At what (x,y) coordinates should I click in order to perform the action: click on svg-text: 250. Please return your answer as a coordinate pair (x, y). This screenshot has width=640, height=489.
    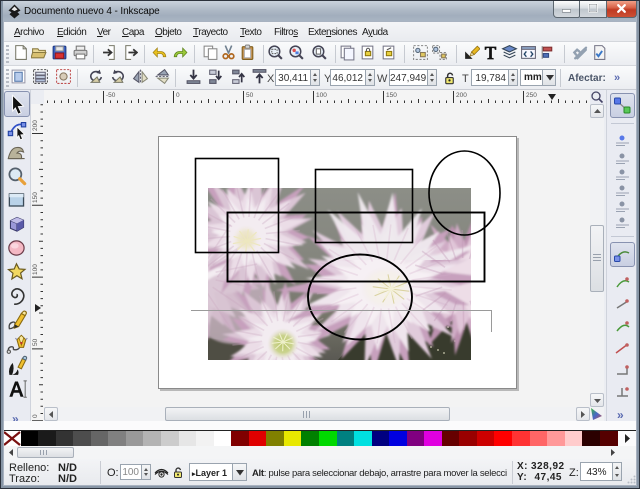
    Looking at the image, I should click on (531, 95).